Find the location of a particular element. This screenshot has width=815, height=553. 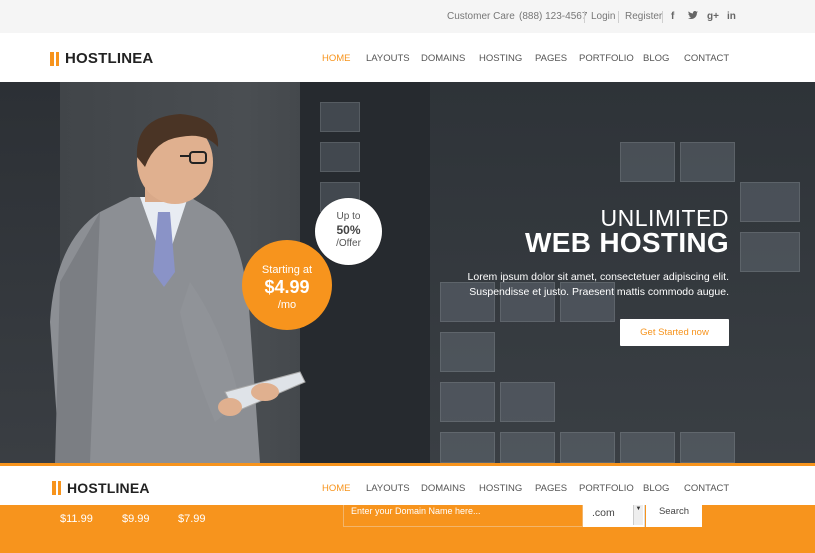

sticky-site-logo: HOSTLINEA is located at coordinates (101, 488).